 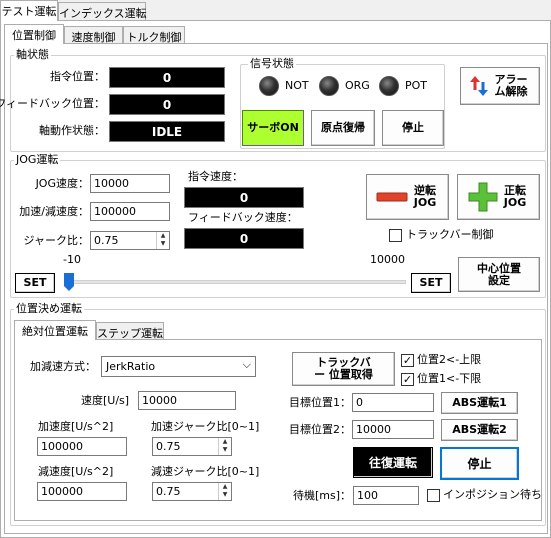 What do you see at coordinates (37, 159) in the screenshot?
I see `jog-title: JOG運転` at bounding box center [37, 159].